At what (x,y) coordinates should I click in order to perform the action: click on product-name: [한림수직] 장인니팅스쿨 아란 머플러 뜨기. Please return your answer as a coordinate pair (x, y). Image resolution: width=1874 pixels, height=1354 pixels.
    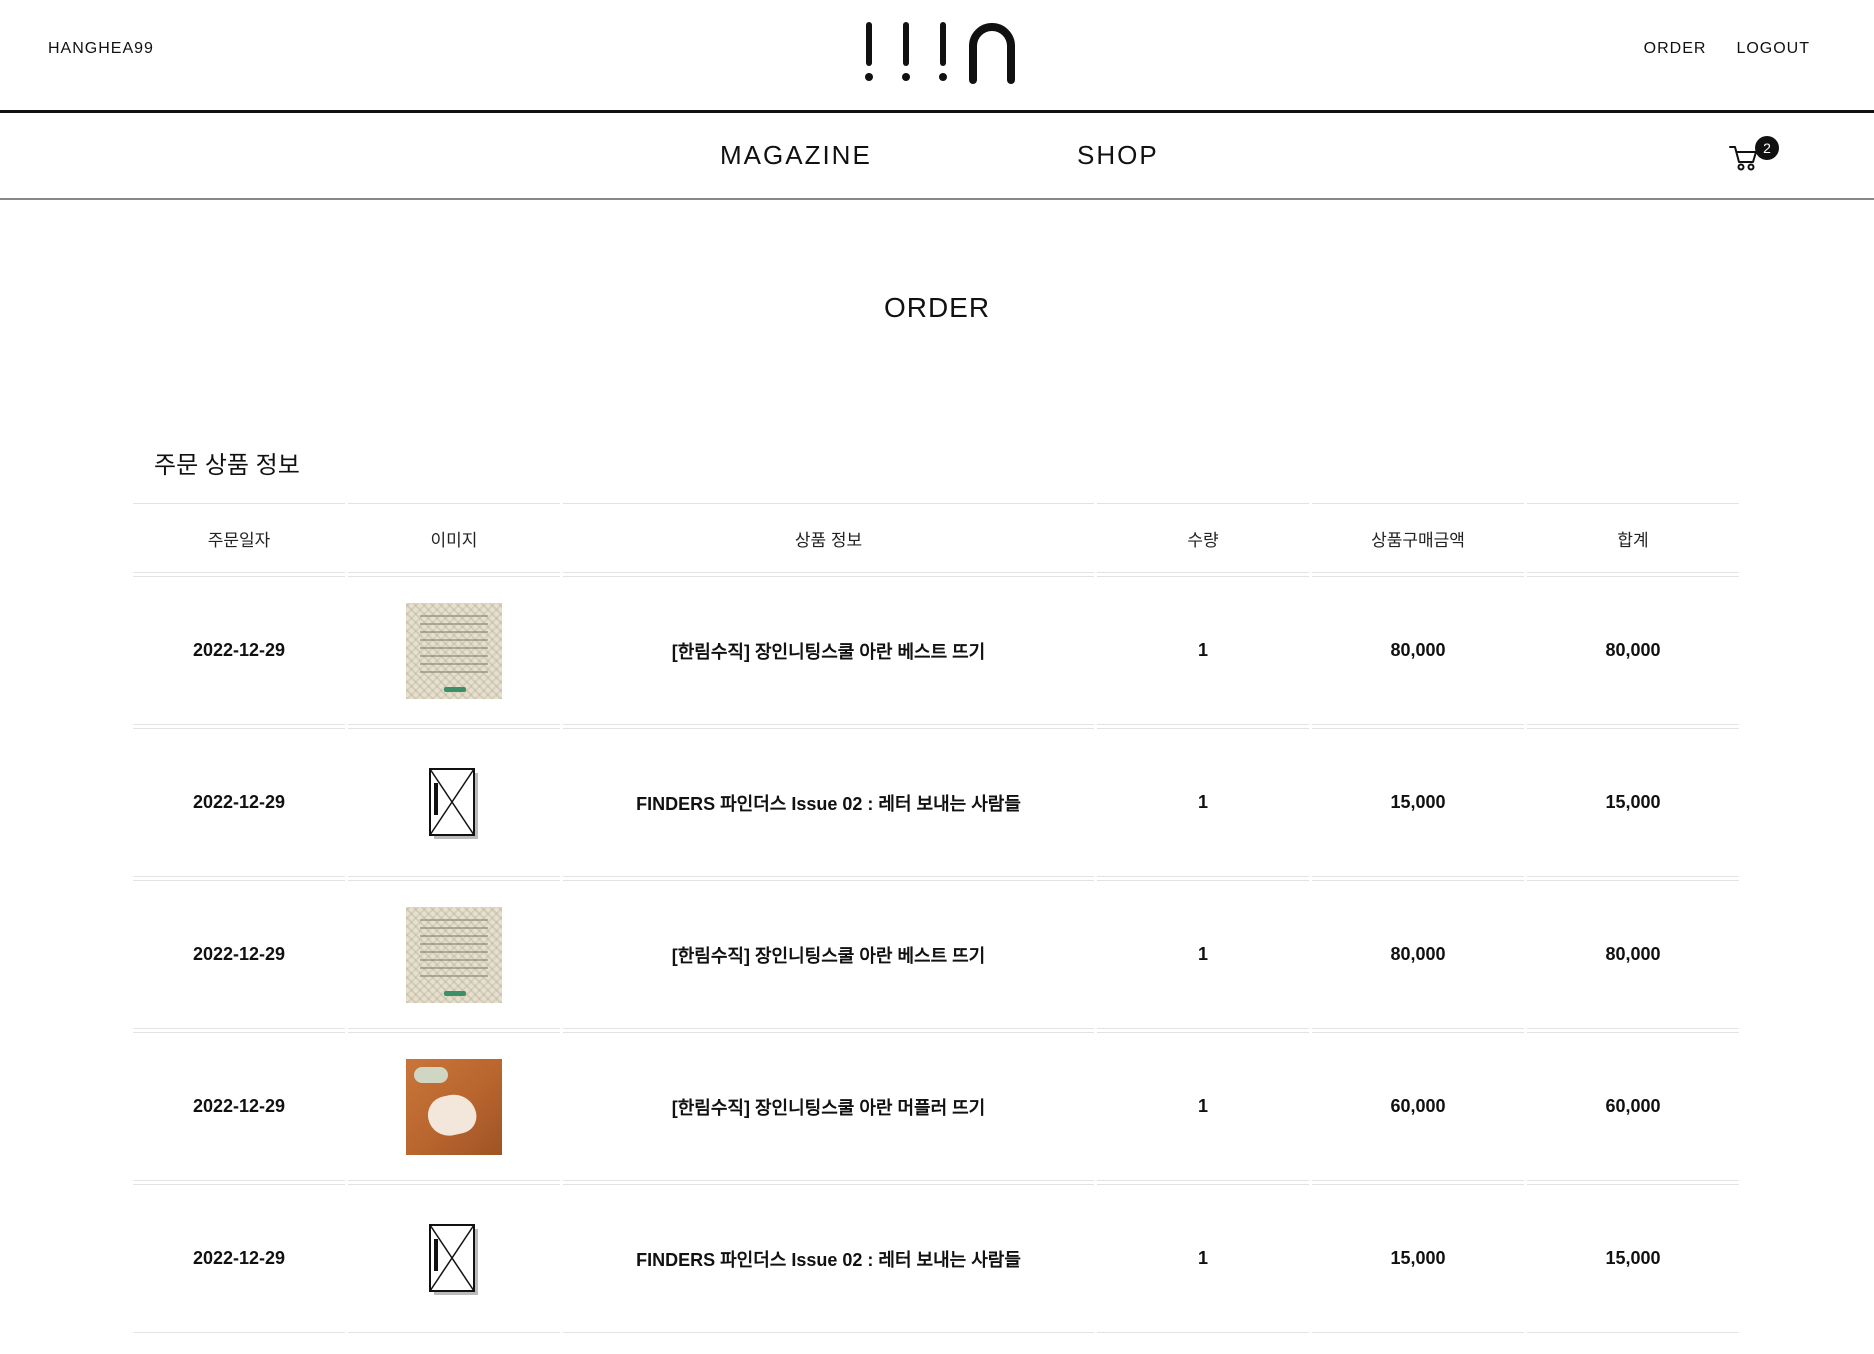
    Looking at the image, I should click on (828, 1106).